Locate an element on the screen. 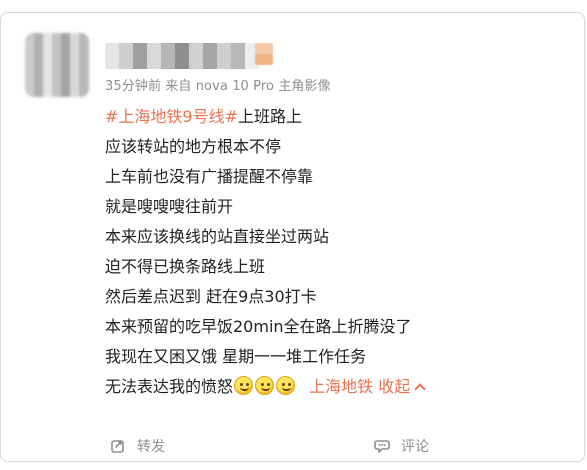  content-line-1: #上海地铁9号线#上班路上 is located at coordinates (335, 117).